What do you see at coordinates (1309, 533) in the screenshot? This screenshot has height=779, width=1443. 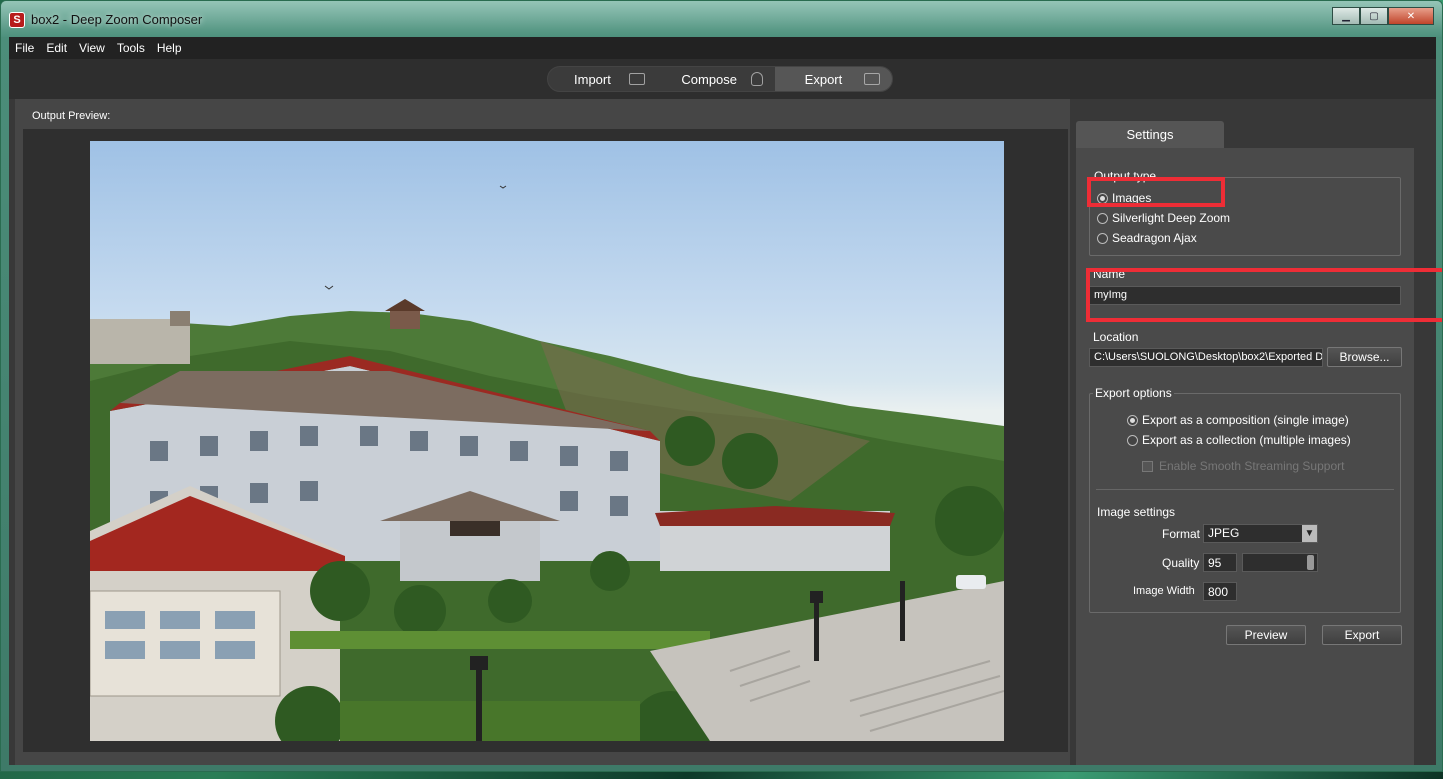 I see `chevron-down-icon: ▼` at bounding box center [1309, 533].